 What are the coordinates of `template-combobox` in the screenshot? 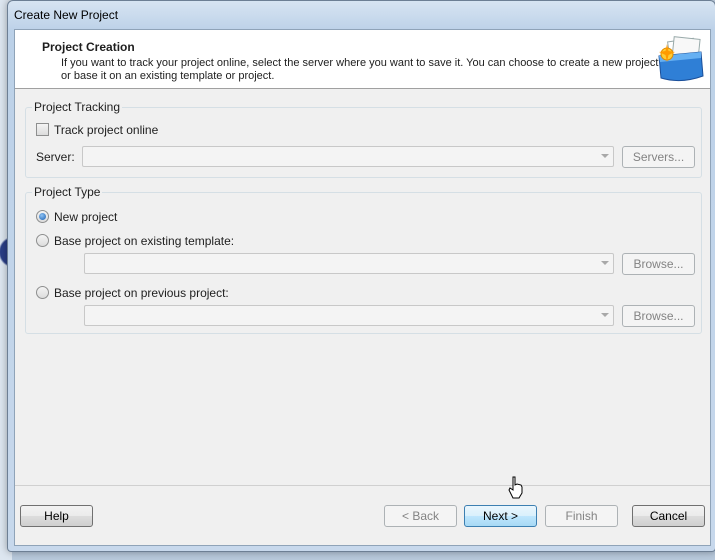 It's located at (349, 263).